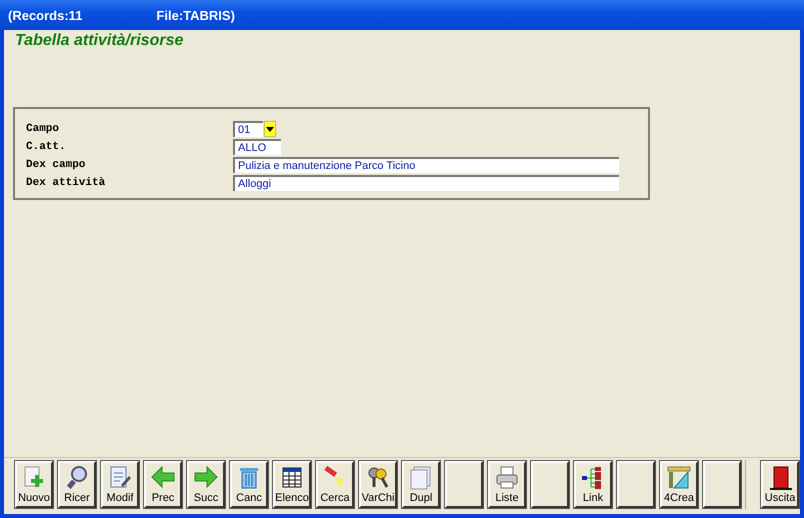 The width and height of the screenshot is (804, 518). I want to click on toolbar-button: Link, so click(593, 484).